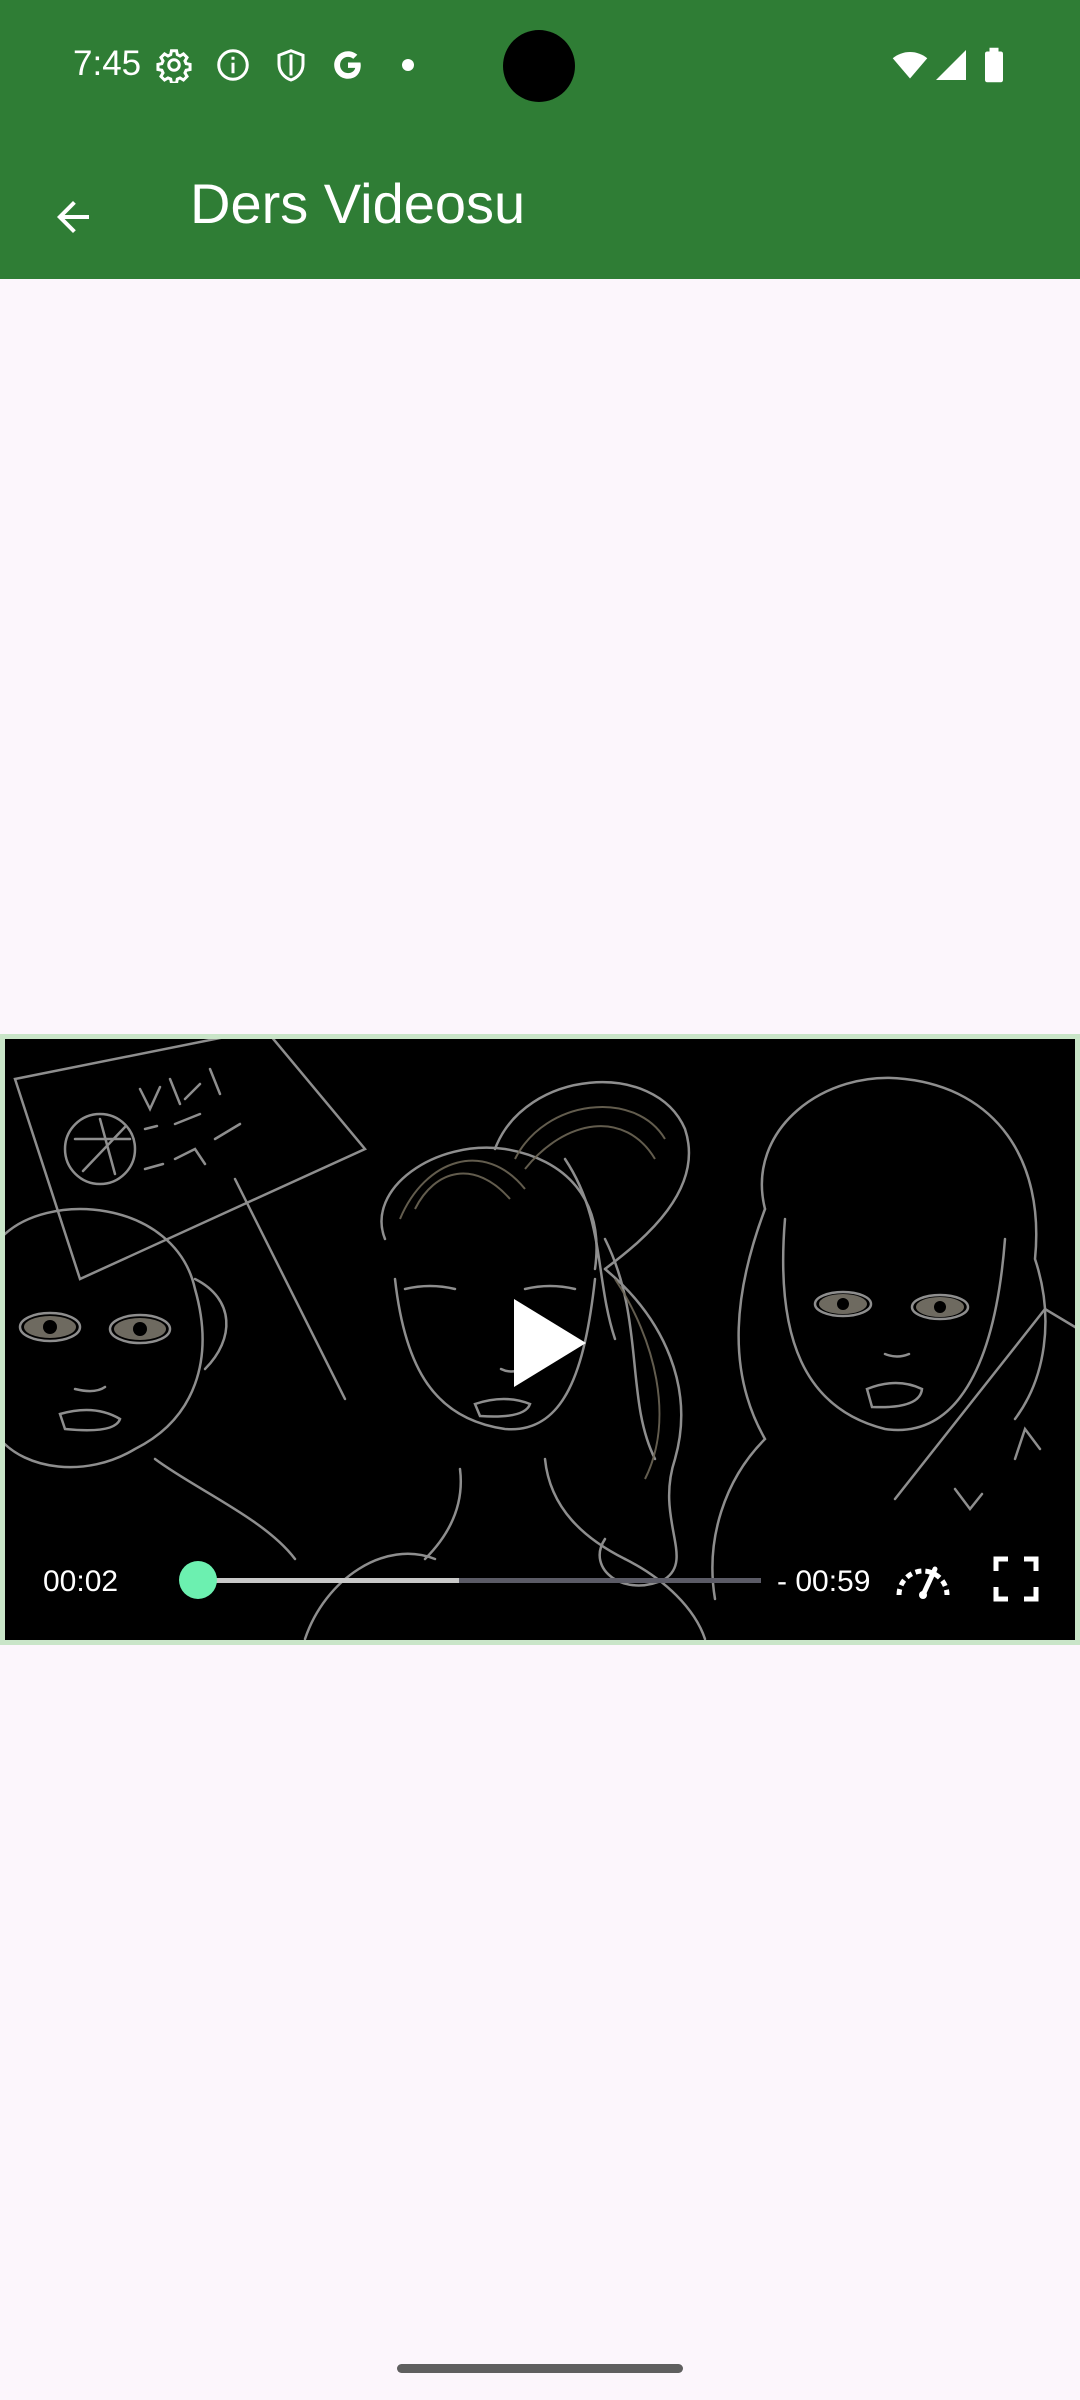  What do you see at coordinates (540, 205) in the screenshot?
I see `app-bar: Ders Videosu` at bounding box center [540, 205].